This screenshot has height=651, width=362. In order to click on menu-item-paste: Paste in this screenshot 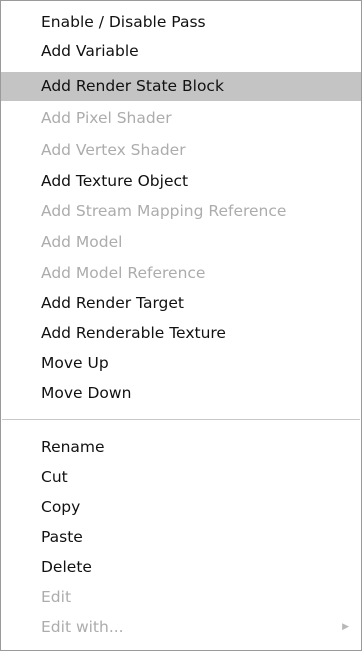, I will do `click(181, 537)`.